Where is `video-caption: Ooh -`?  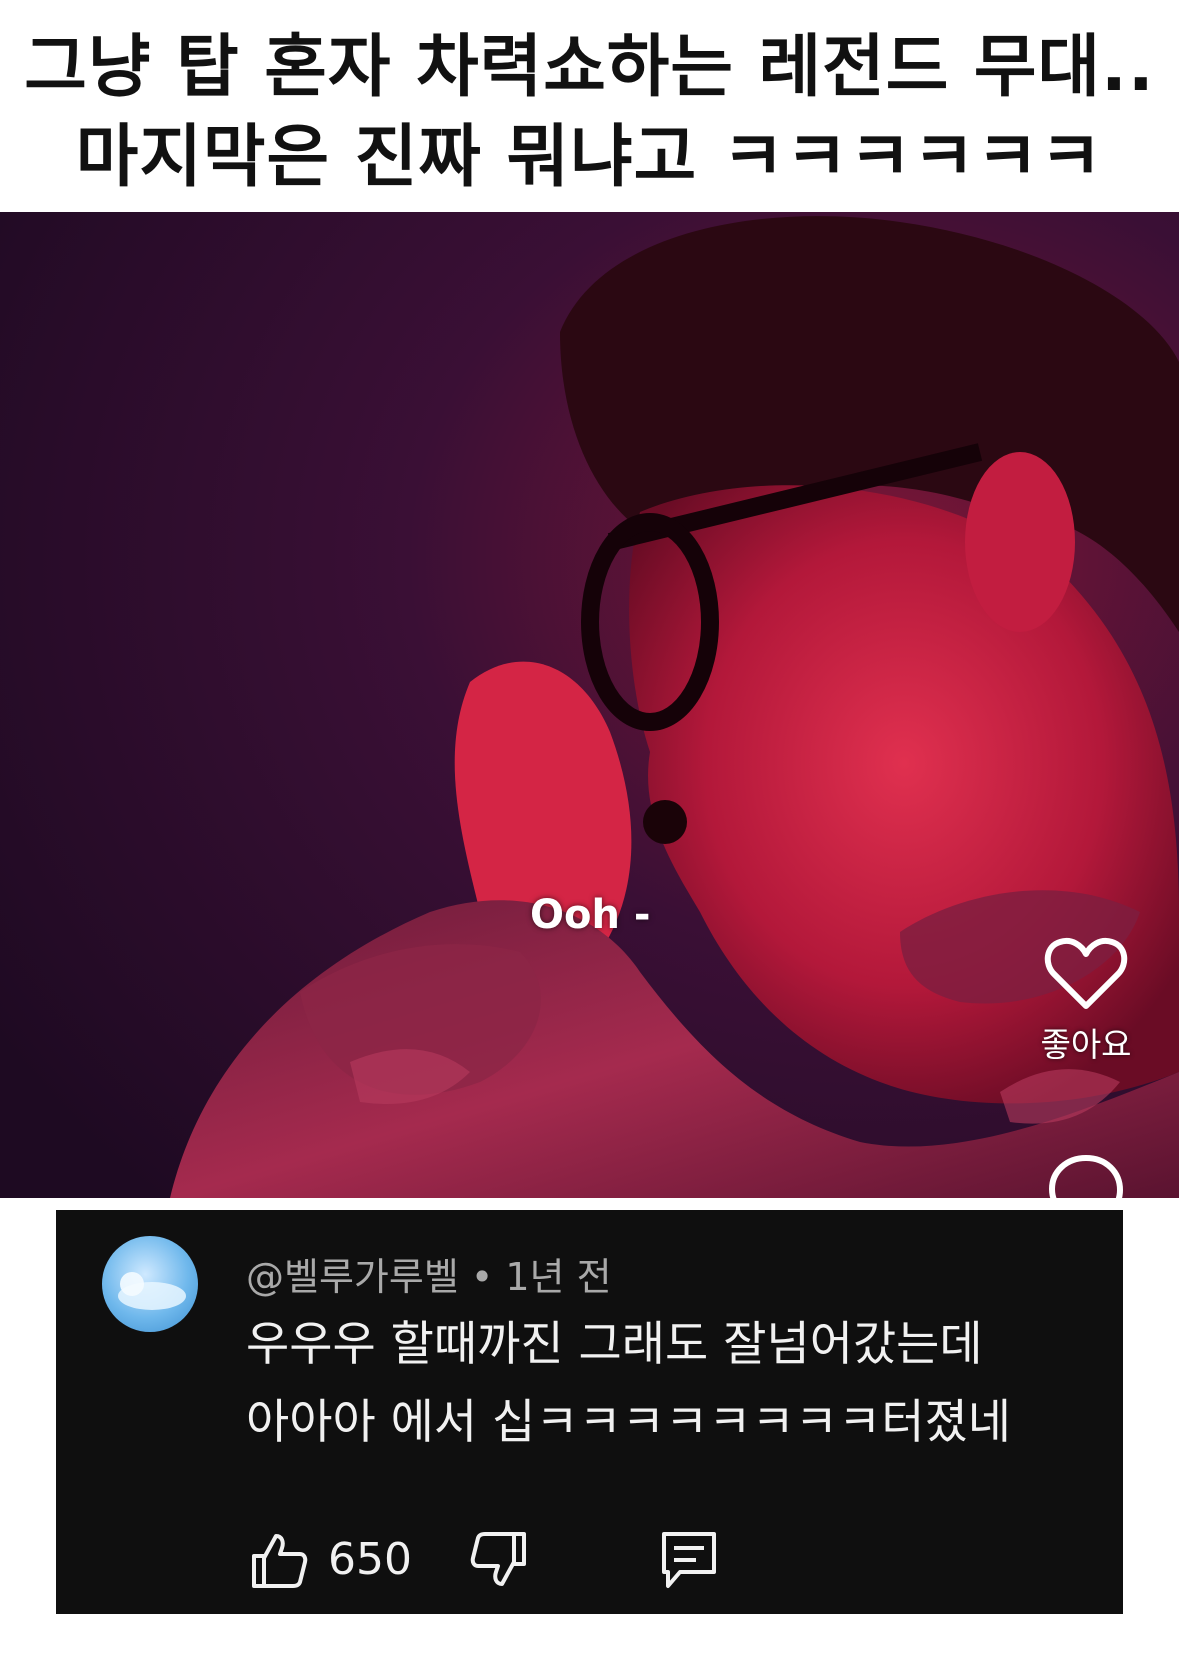 video-caption: Ooh - is located at coordinates (590, 915).